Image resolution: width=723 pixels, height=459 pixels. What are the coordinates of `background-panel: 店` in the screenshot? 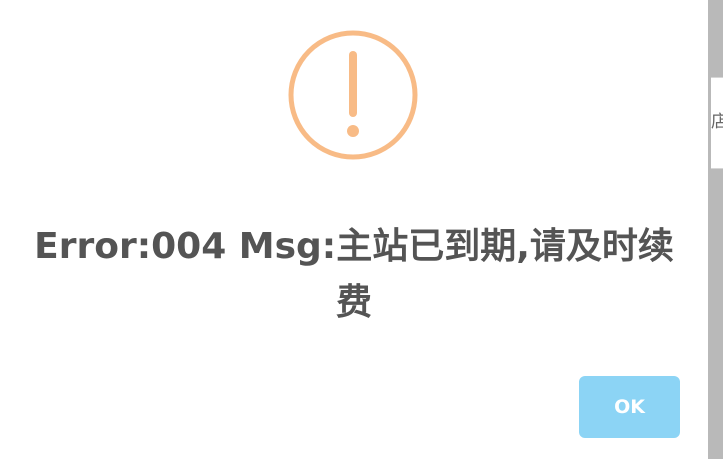 It's located at (717, 123).